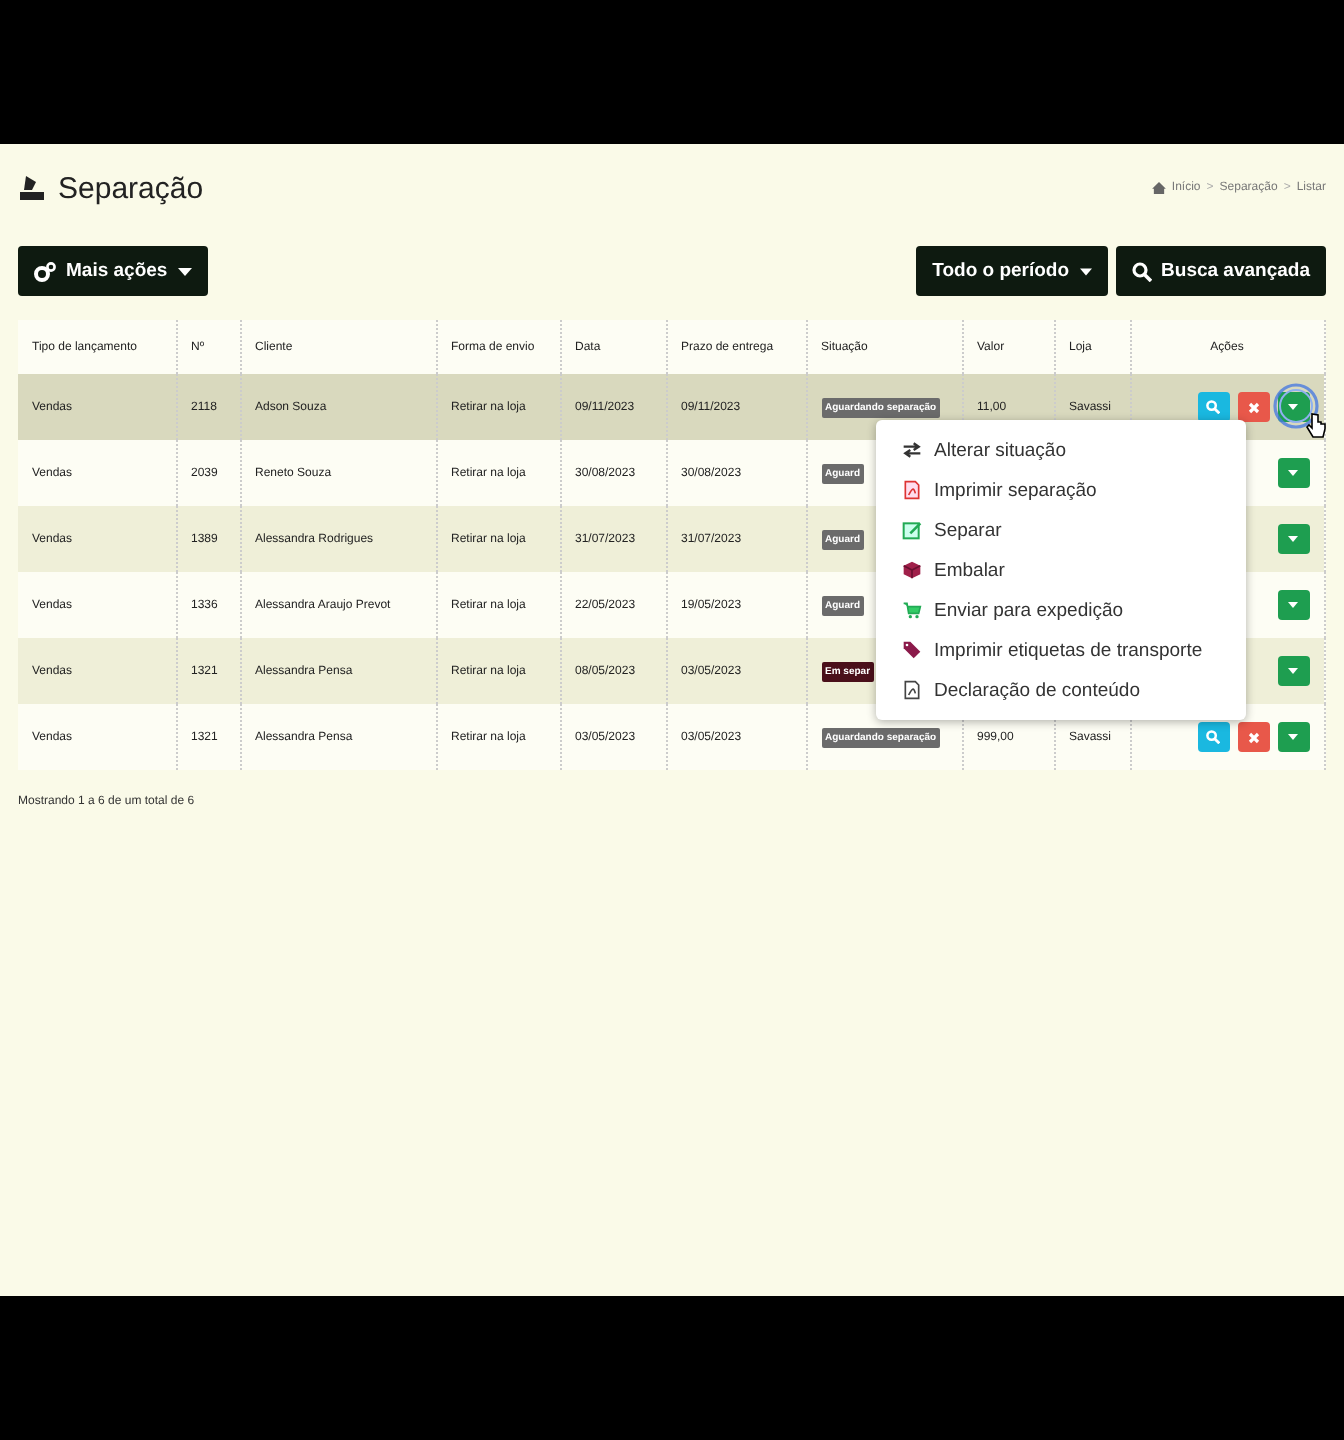 The width and height of the screenshot is (1344, 1440). Describe the element at coordinates (32, 188) in the screenshot. I see `box-stack-icon` at that location.